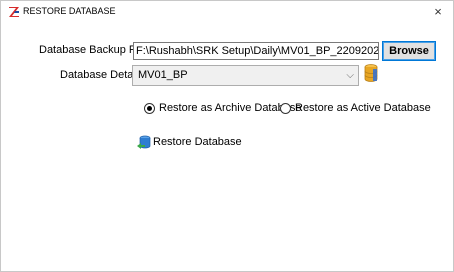  Describe the element at coordinates (69, 11) in the screenshot. I see `window-title: RESTORE DATABASE` at that location.